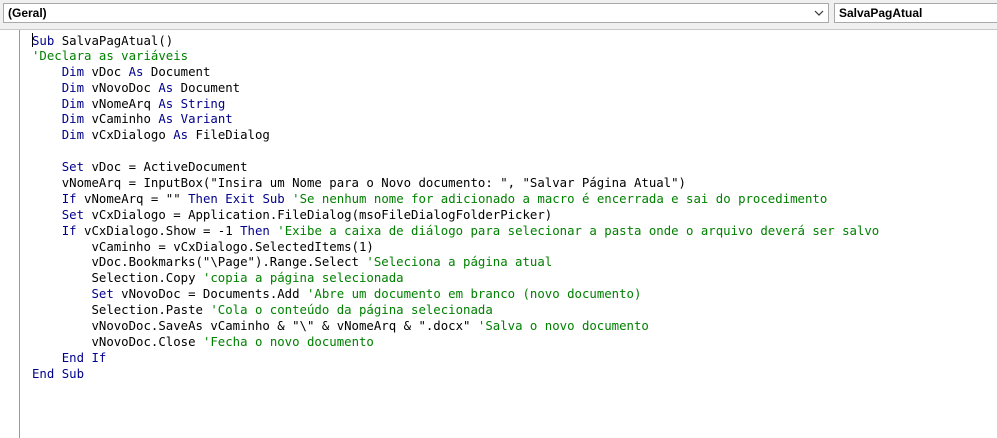 The width and height of the screenshot is (997, 438). I want to click on code-keyword: Variant, so click(206, 119).